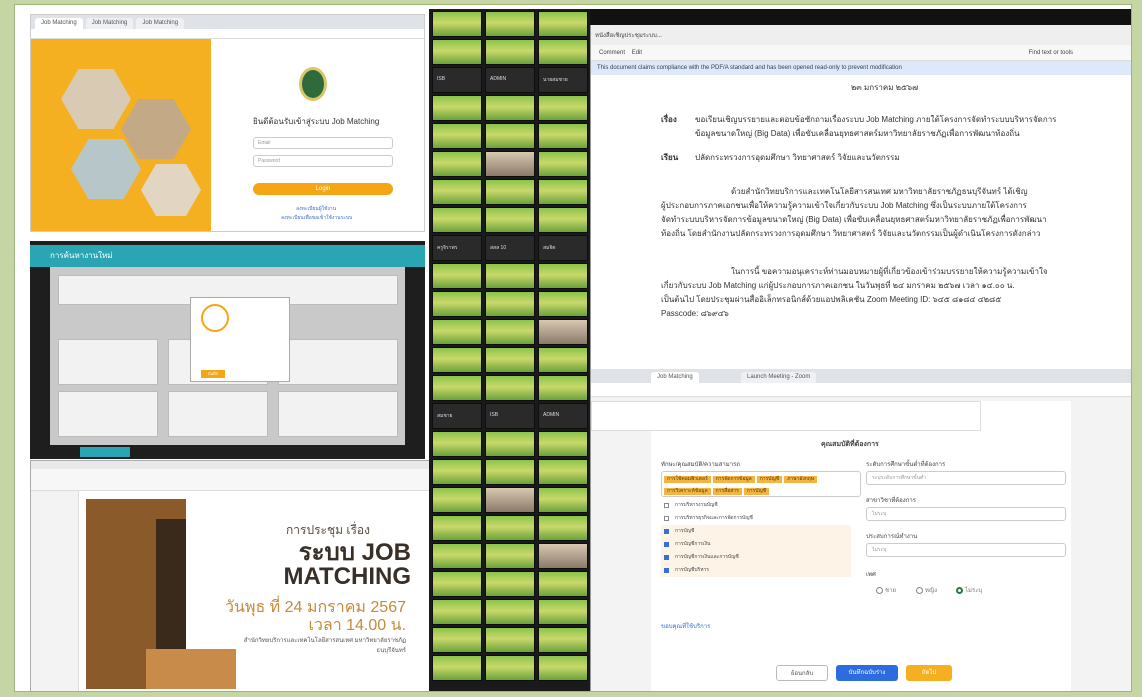  I want to click on find-tools: Find text or tools, so click(1051, 53).